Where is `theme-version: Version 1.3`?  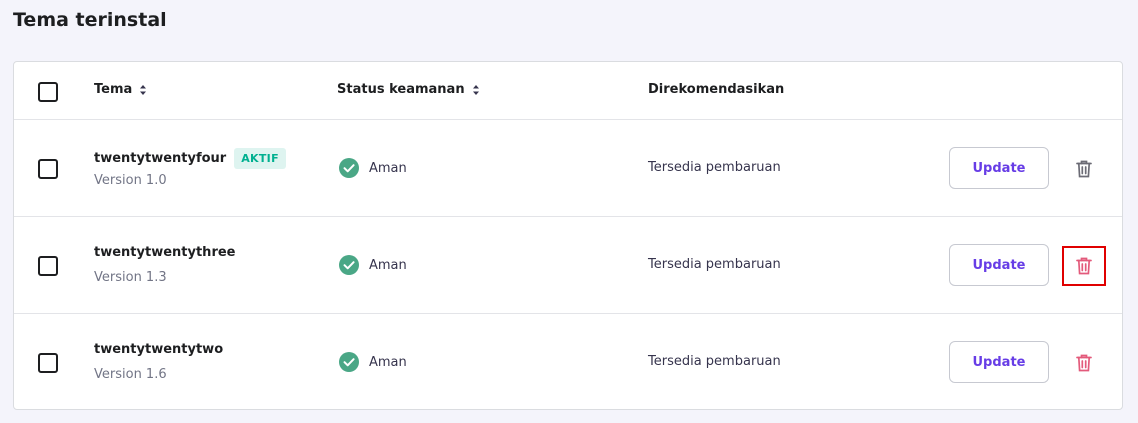
theme-version: Version 1.3 is located at coordinates (130, 277).